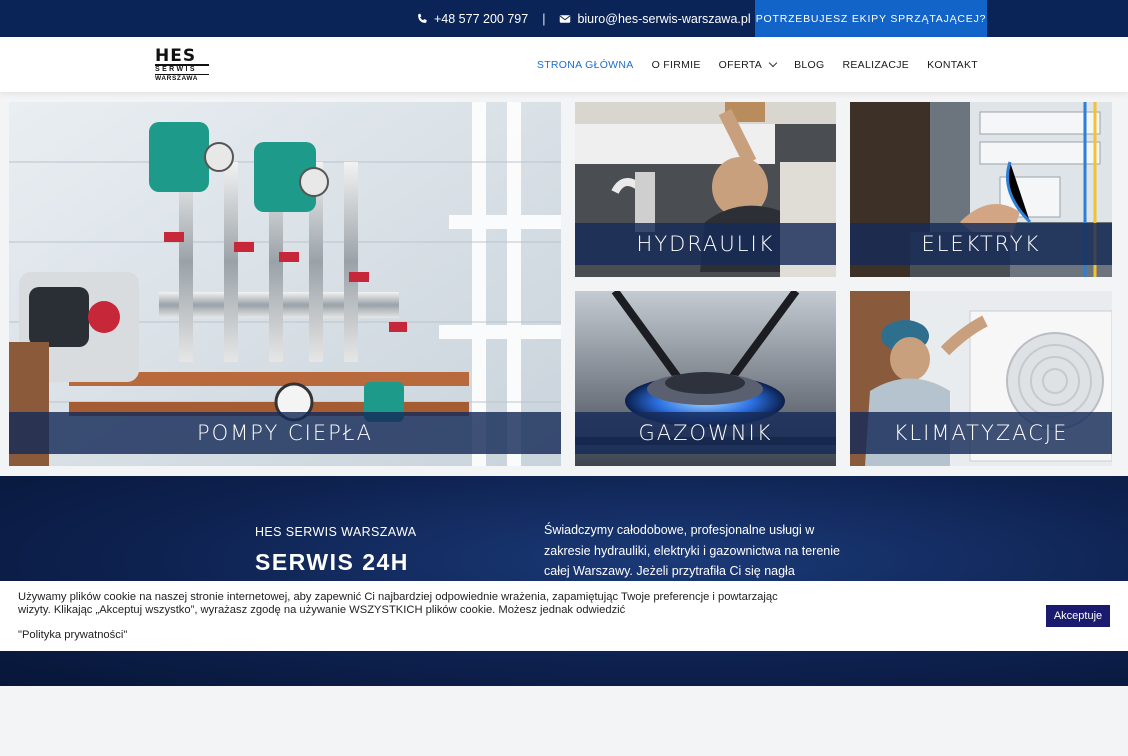  Describe the element at coordinates (176, 56) in the screenshot. I see `logo-line-1: HES` at that location.